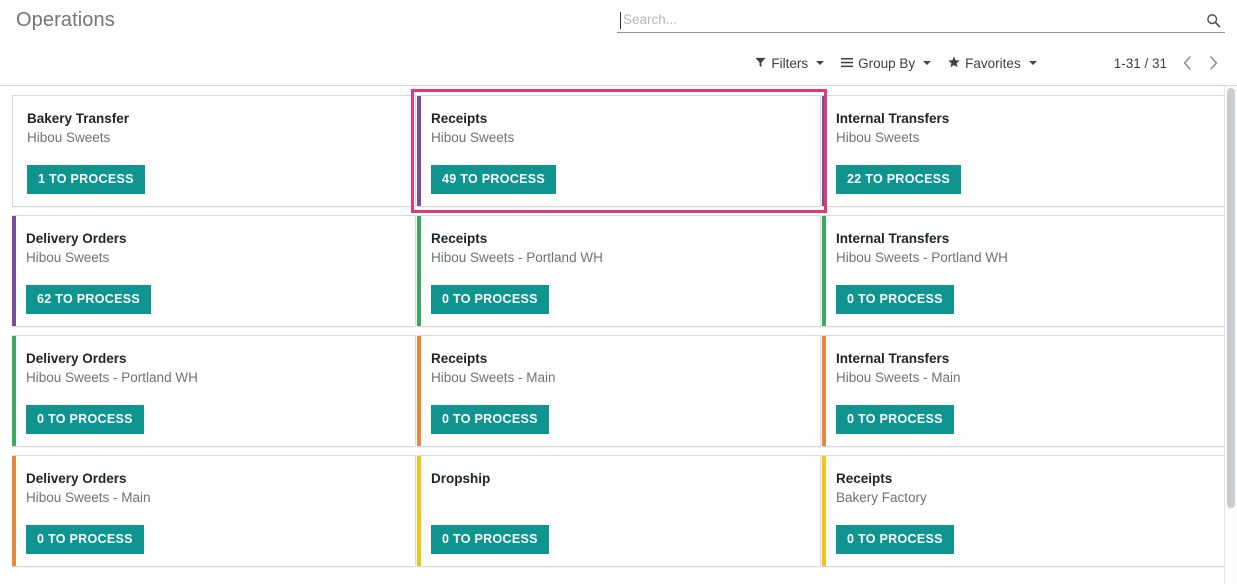  I want to click on card-subtitle: Bakery Factory, so click(881, 497).